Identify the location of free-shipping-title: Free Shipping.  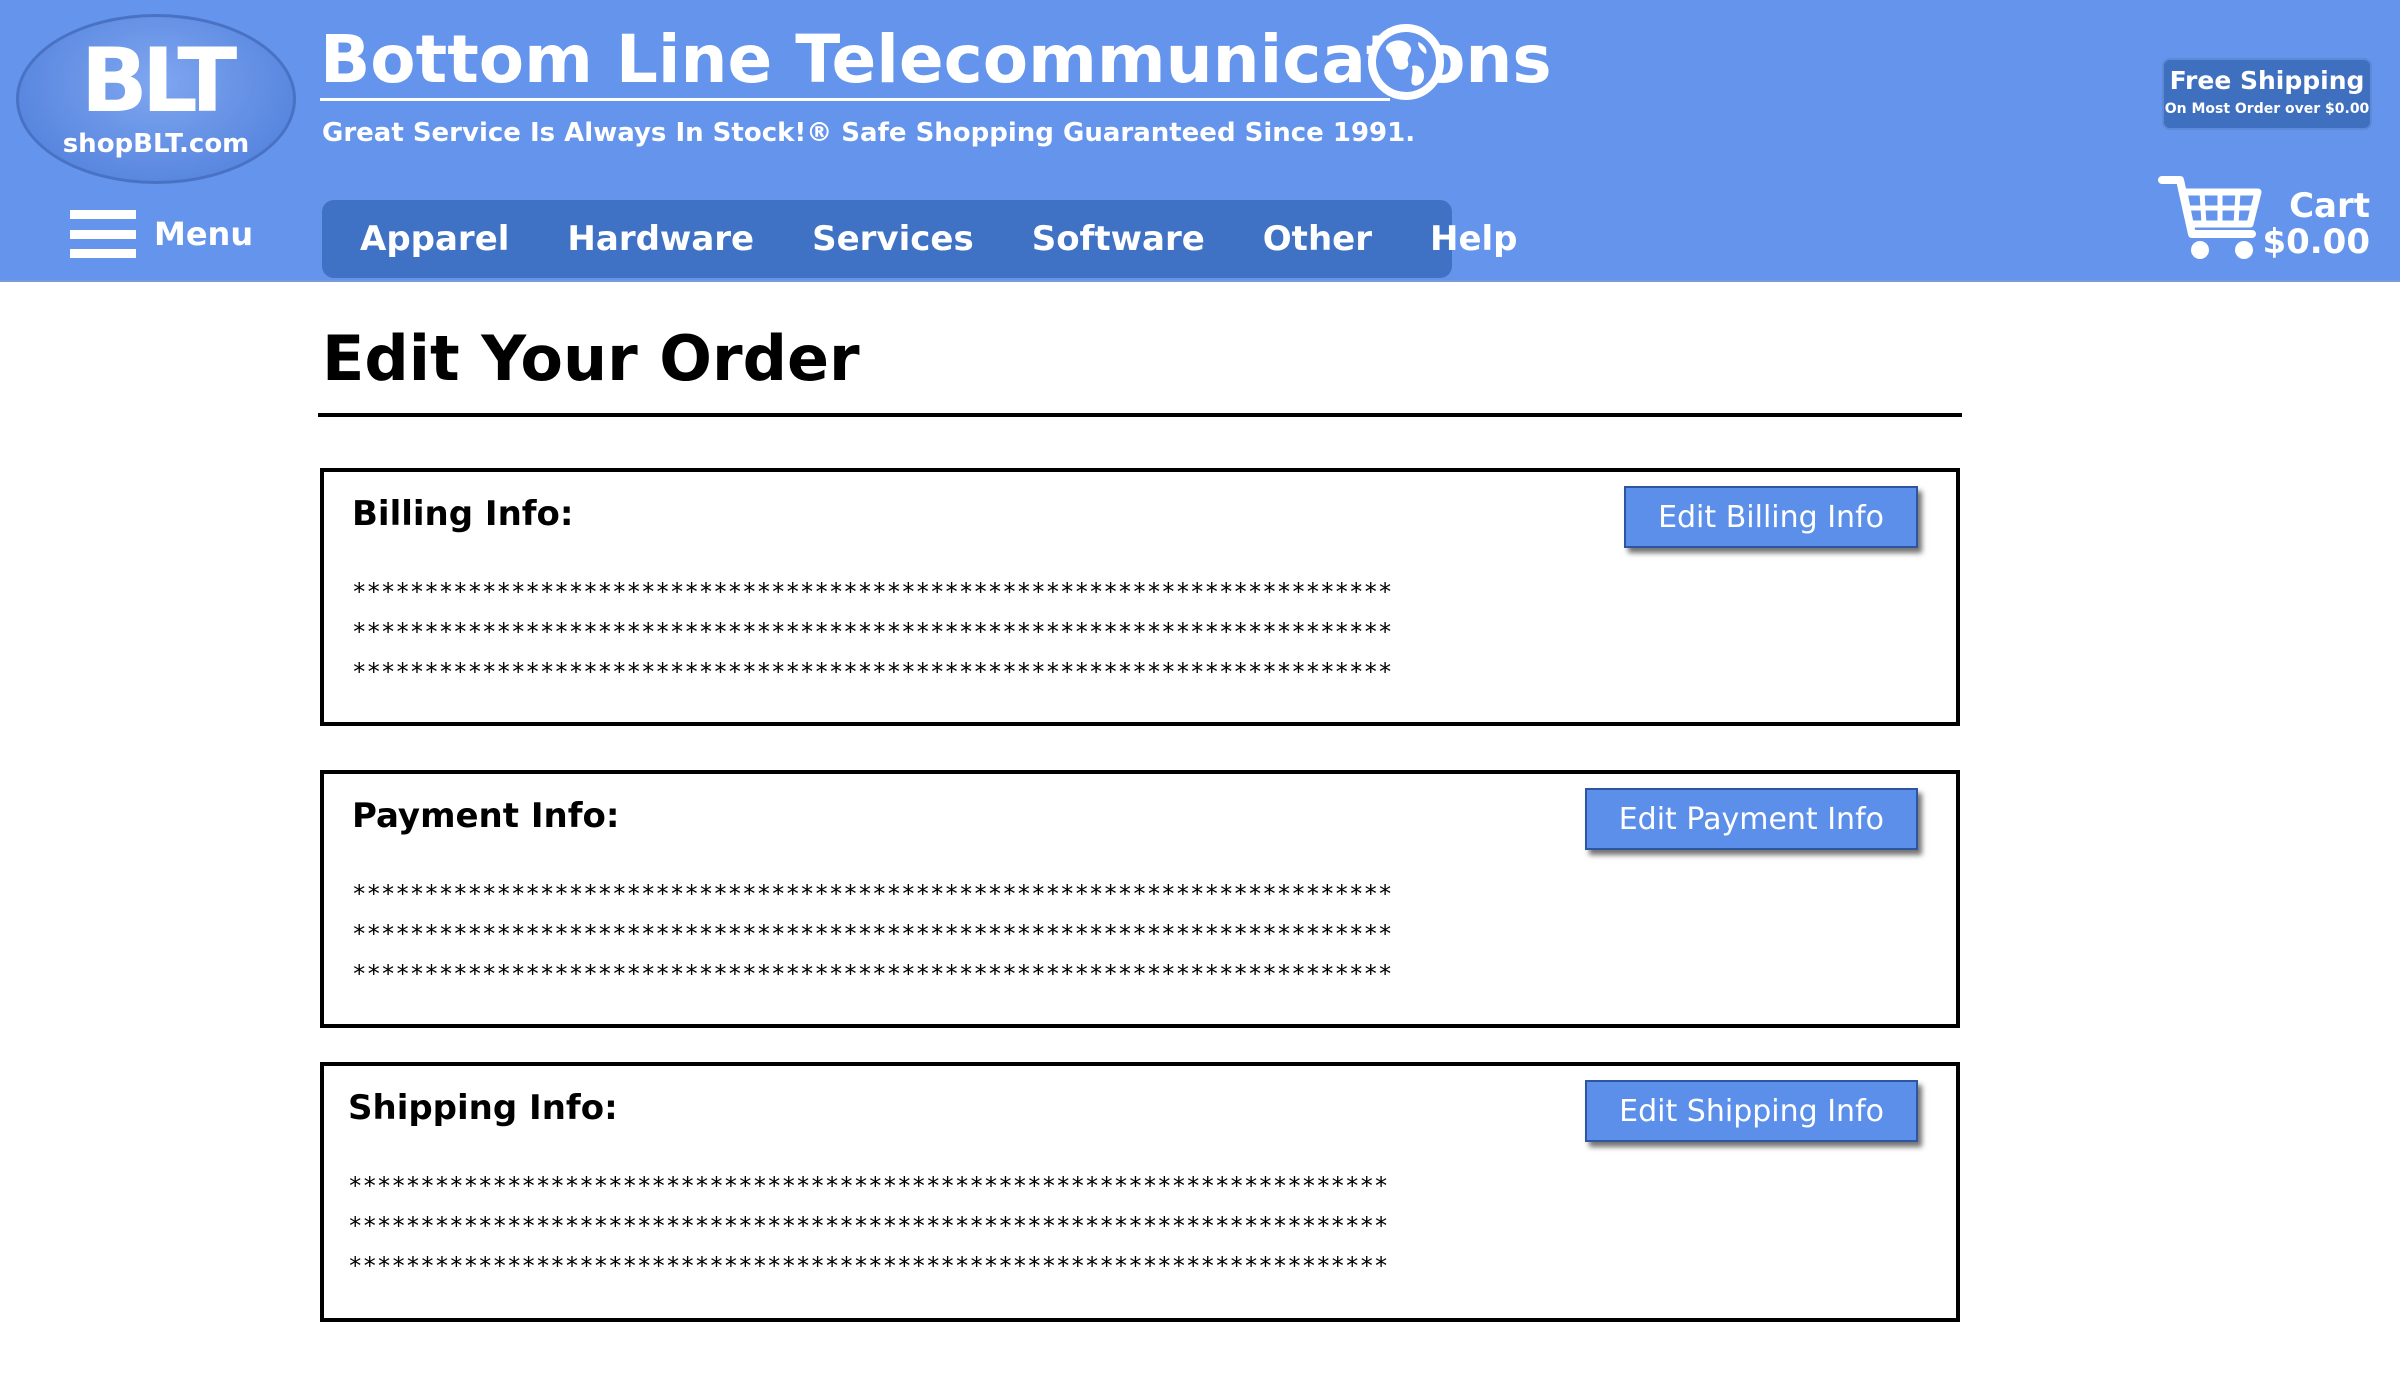
(2267, 80).